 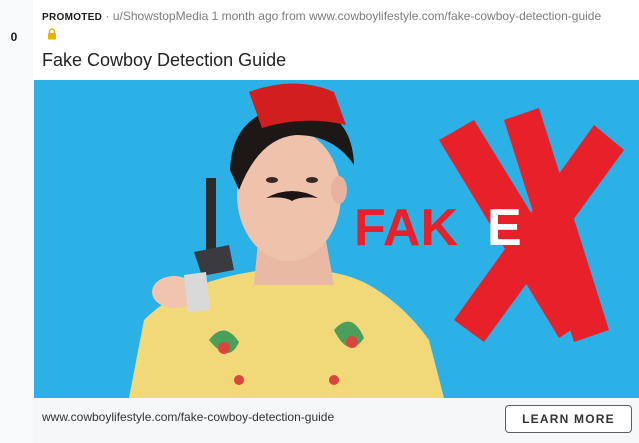 What do you see at coordinates (52, 34) in the screenshot?
I see `lock-icon` at bounding box center [52, 34].